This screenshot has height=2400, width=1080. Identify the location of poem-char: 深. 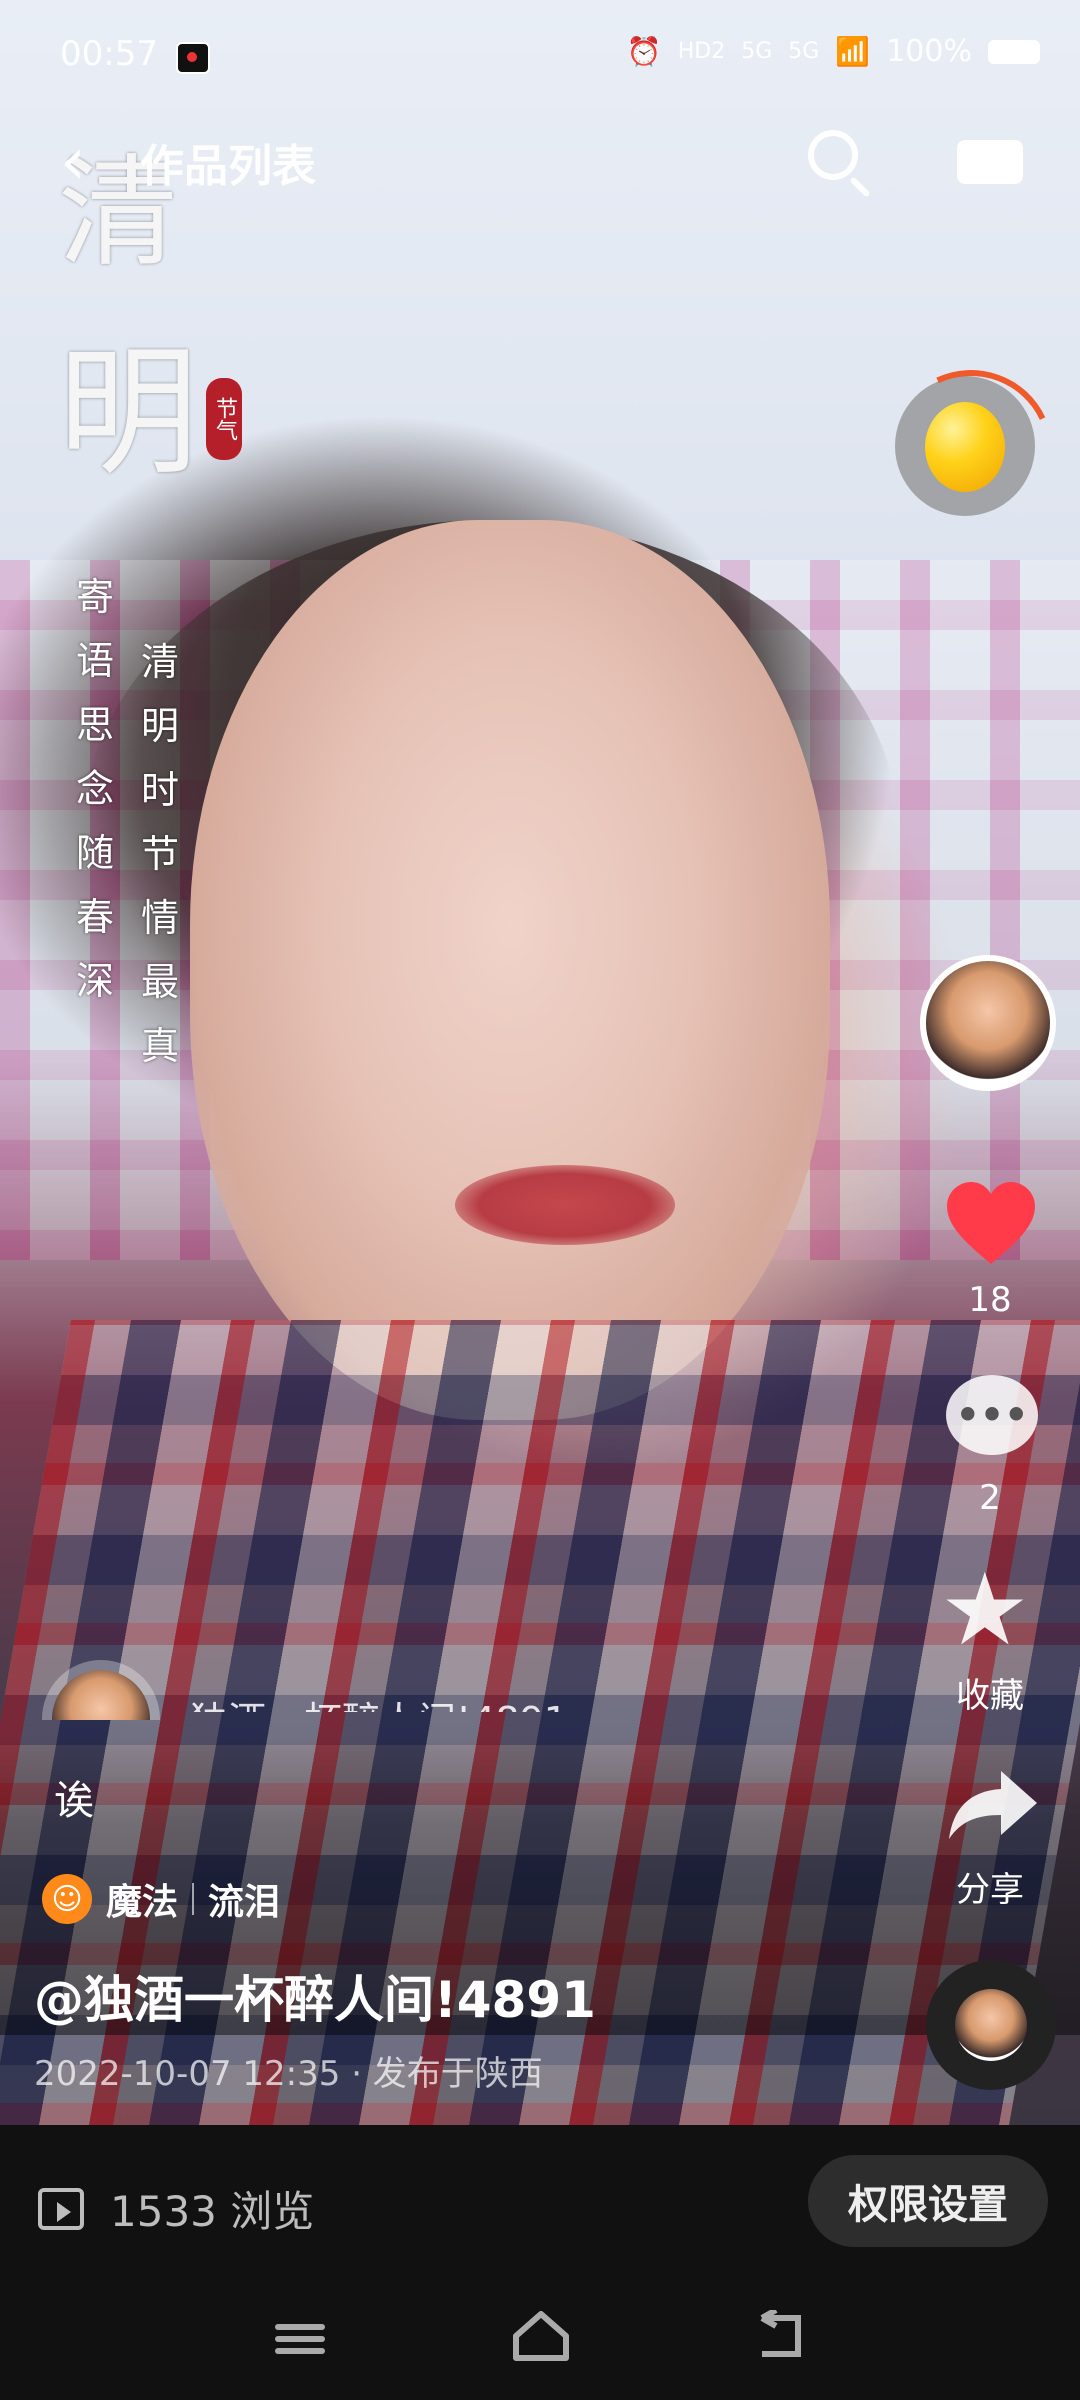
(94, 981).